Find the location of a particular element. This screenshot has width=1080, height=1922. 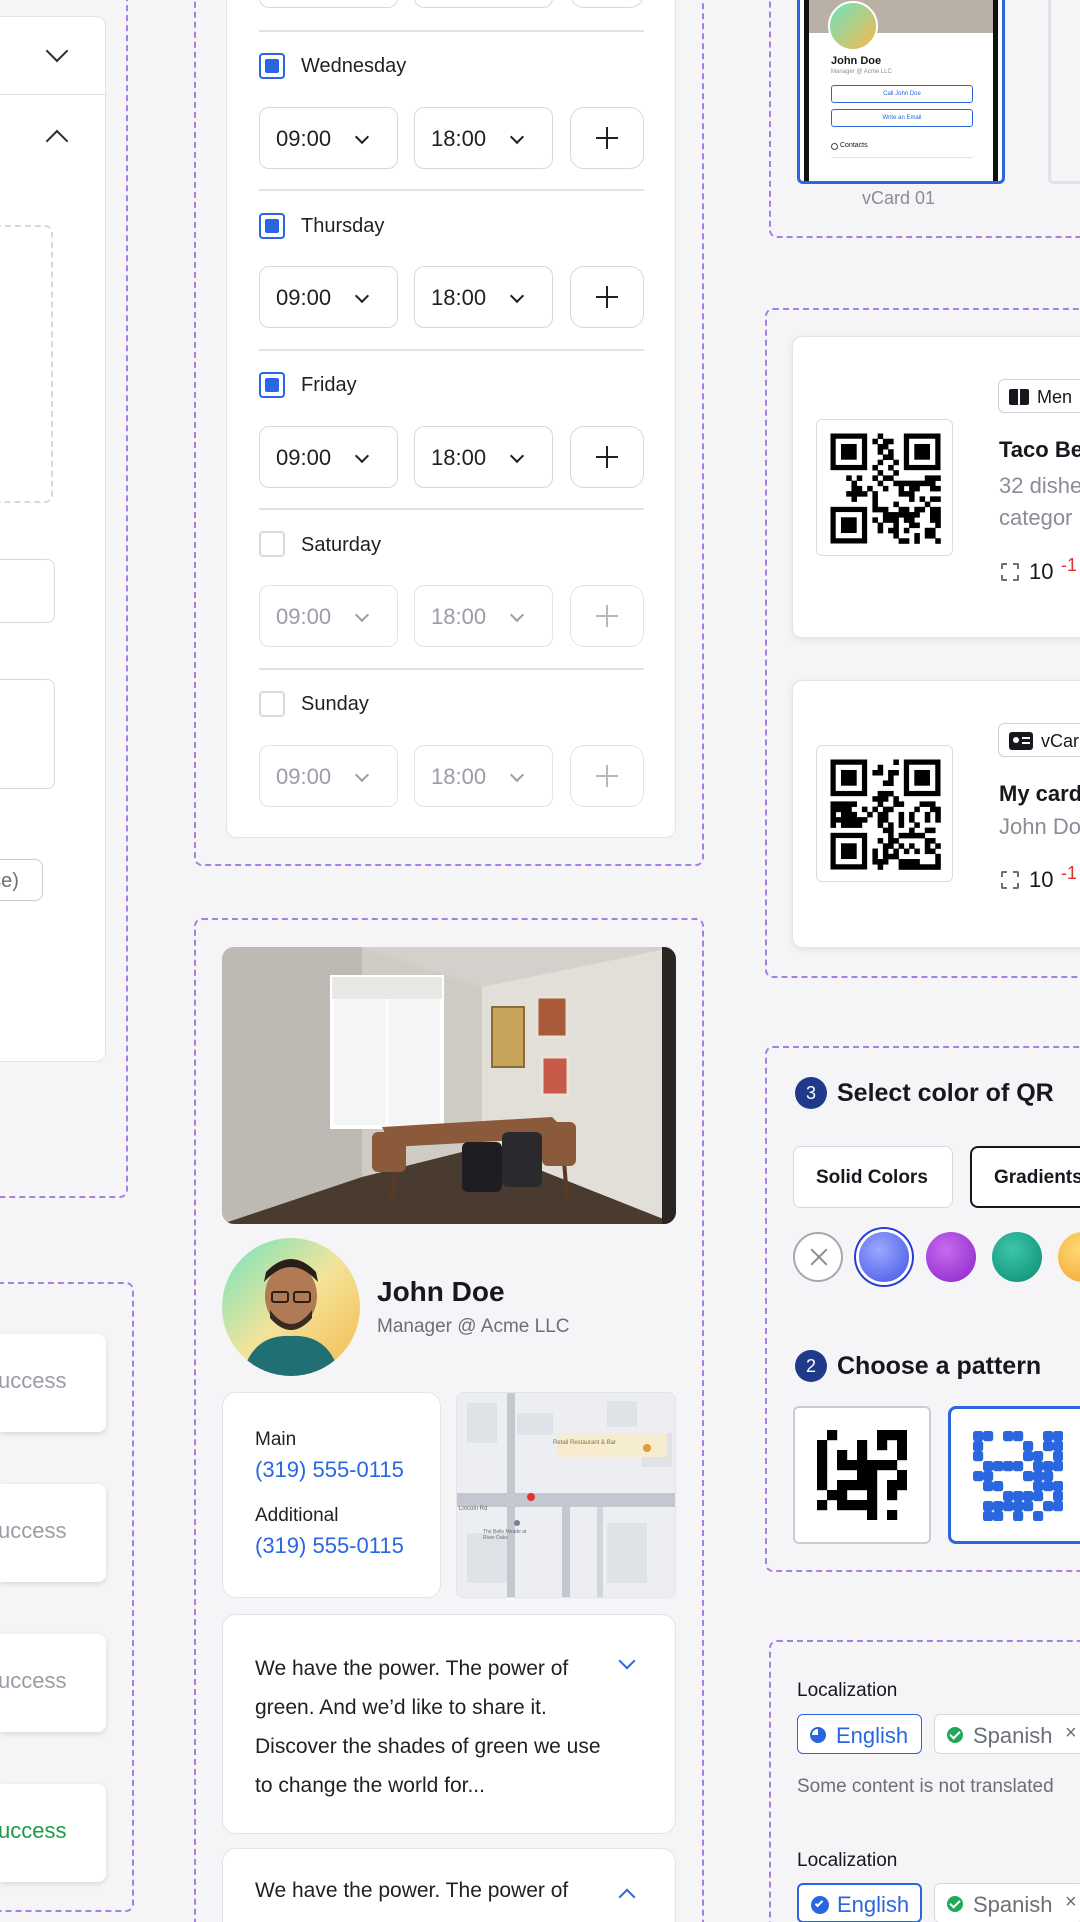

map-label: Retail Restaurant & Bar is located at coordinates (585, 1443).